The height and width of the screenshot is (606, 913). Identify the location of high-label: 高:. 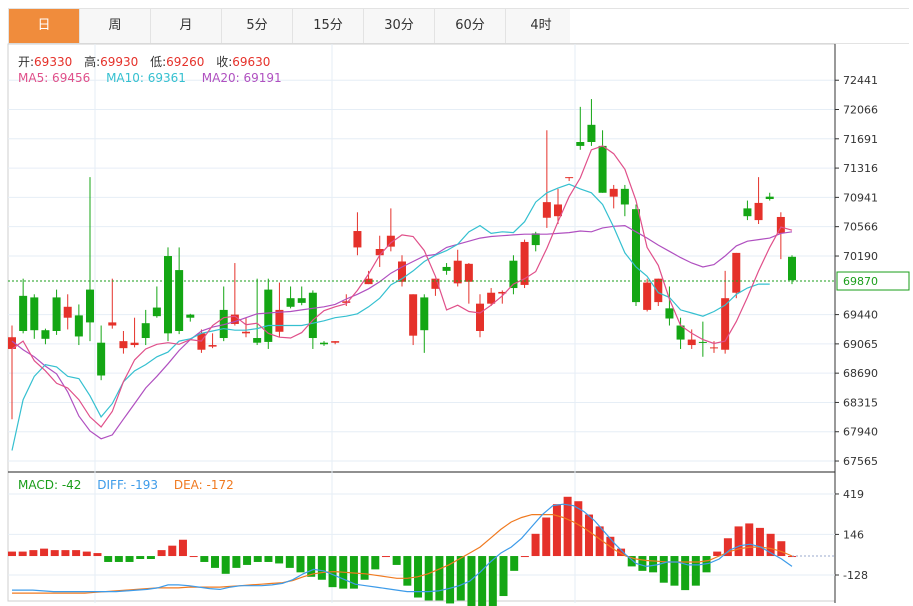
(92, 62).